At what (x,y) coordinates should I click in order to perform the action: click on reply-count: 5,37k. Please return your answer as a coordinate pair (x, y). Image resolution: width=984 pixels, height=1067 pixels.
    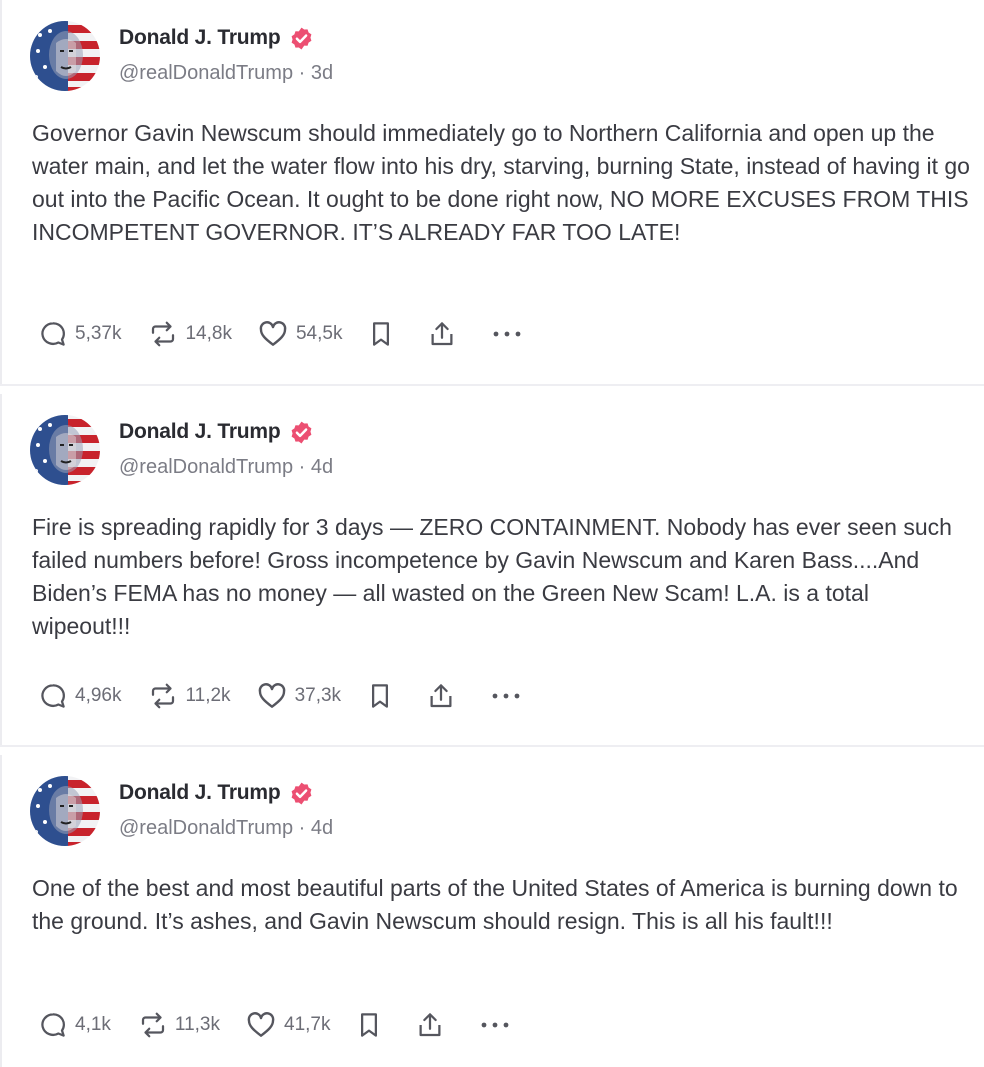
    Looking at the image, I should click on (98, 333).